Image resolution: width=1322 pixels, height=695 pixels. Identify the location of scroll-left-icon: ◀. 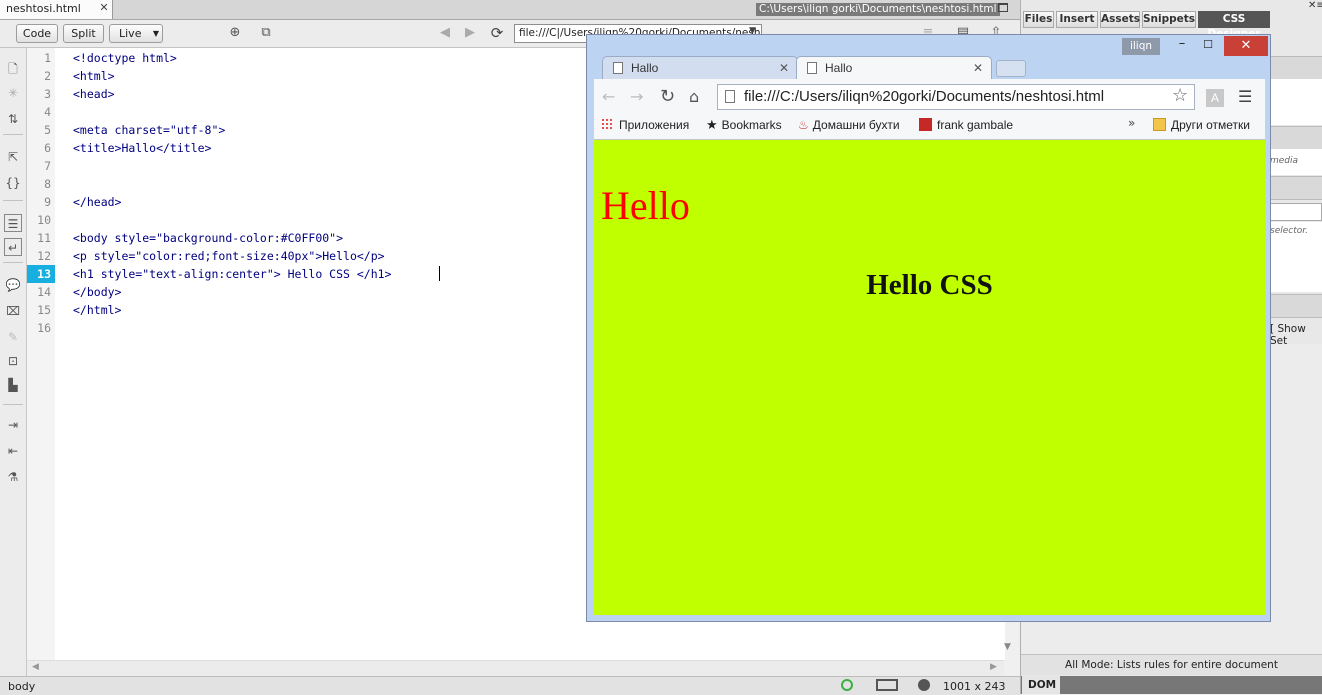
(35, 667).